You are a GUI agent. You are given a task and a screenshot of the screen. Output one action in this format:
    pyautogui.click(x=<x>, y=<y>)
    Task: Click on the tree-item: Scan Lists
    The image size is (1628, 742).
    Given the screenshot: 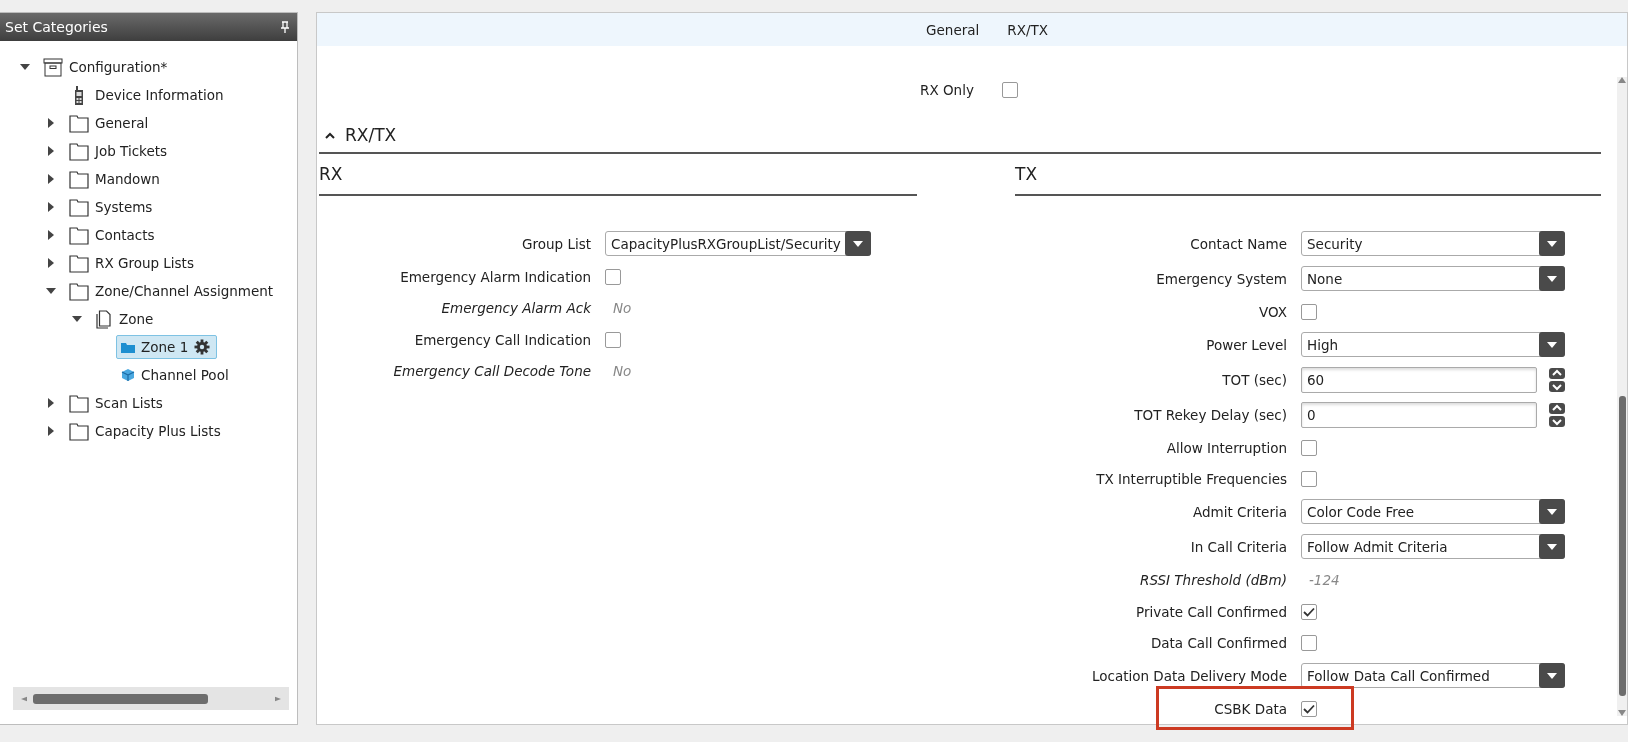 What is the action you would take?
    pyautogui.click(x=117, y=403)
    